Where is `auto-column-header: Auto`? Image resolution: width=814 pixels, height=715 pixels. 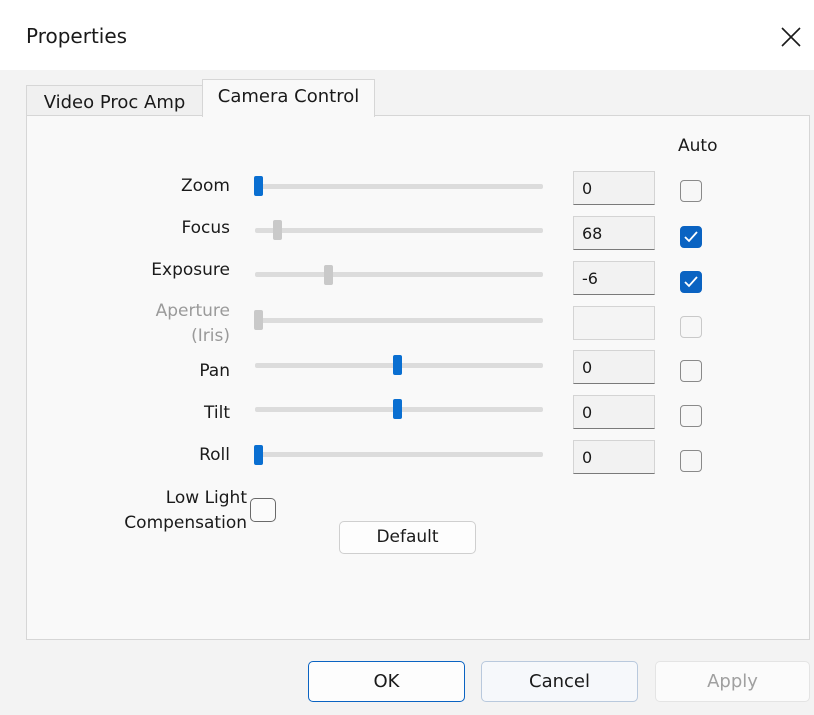 auto-column-header: Auto is located at coordinates (698, 146).